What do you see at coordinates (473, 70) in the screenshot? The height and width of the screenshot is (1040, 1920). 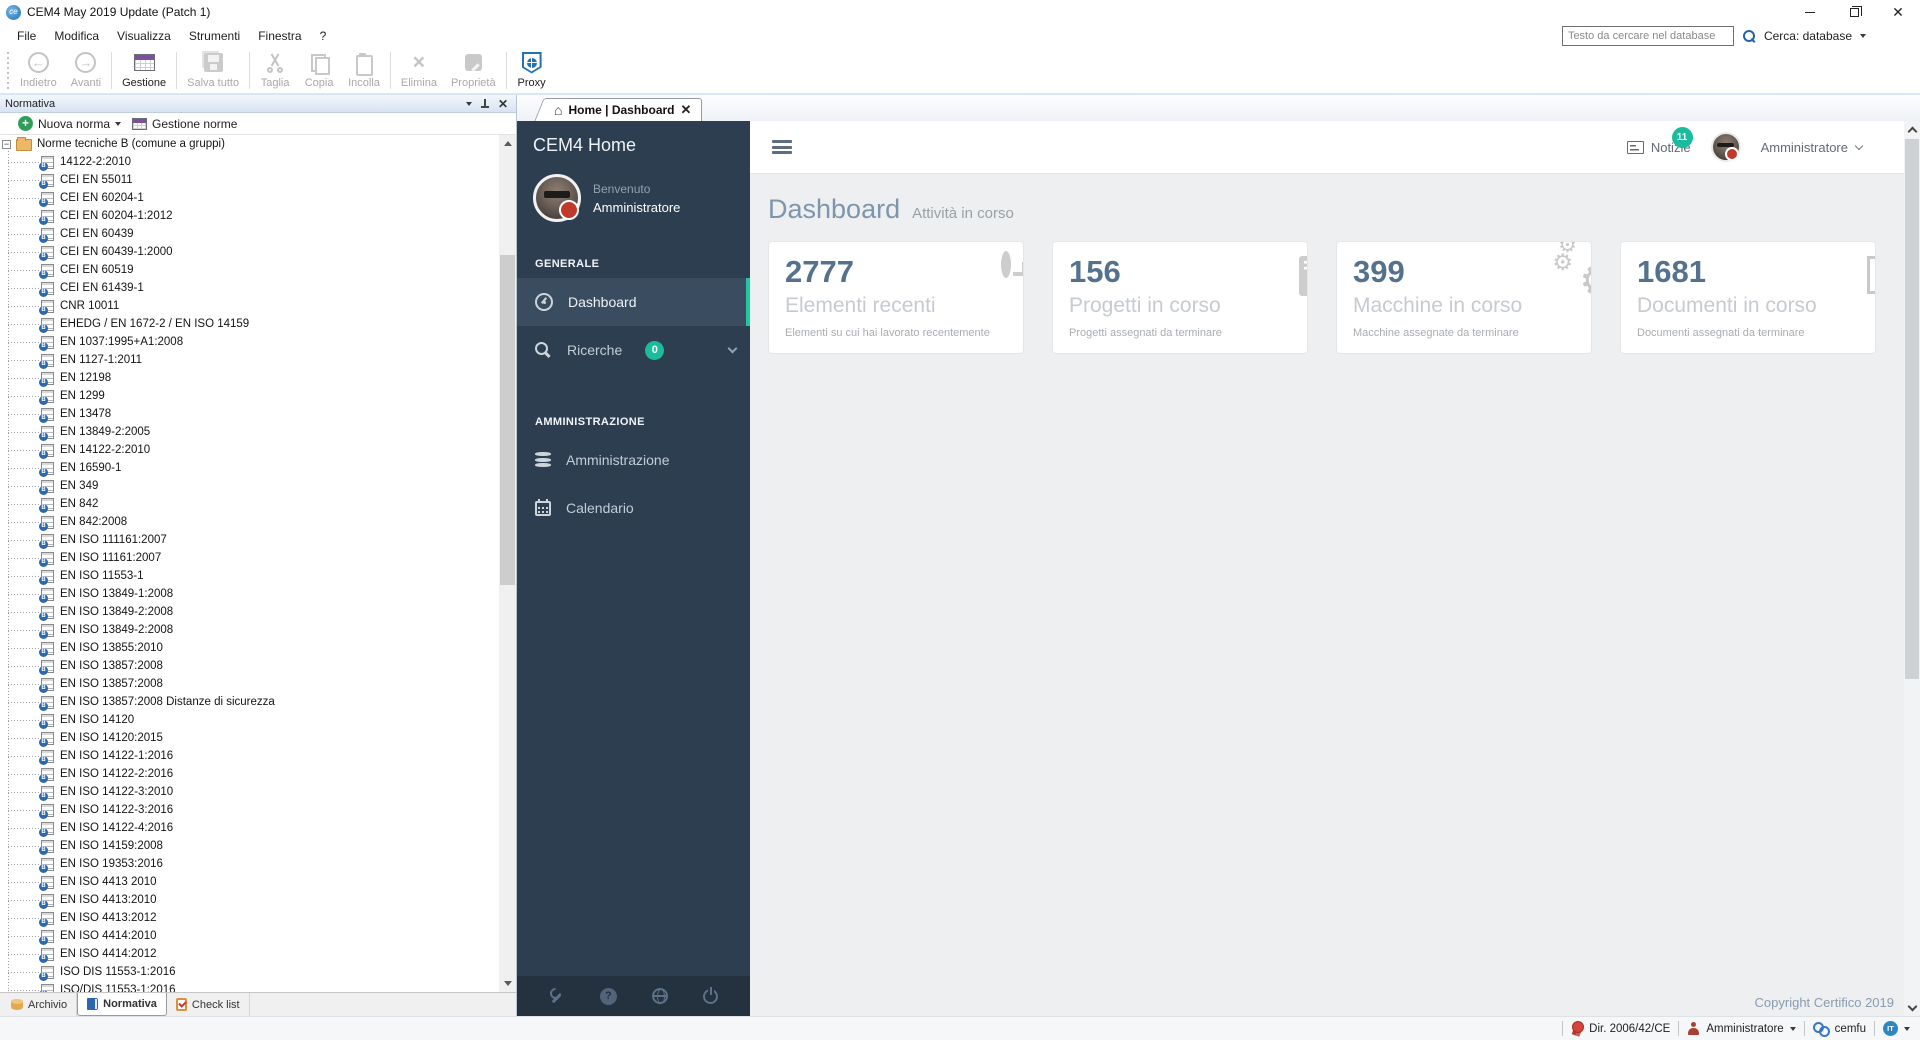 I see `properties-button: Proprietà` at bounding box center [473, 70].